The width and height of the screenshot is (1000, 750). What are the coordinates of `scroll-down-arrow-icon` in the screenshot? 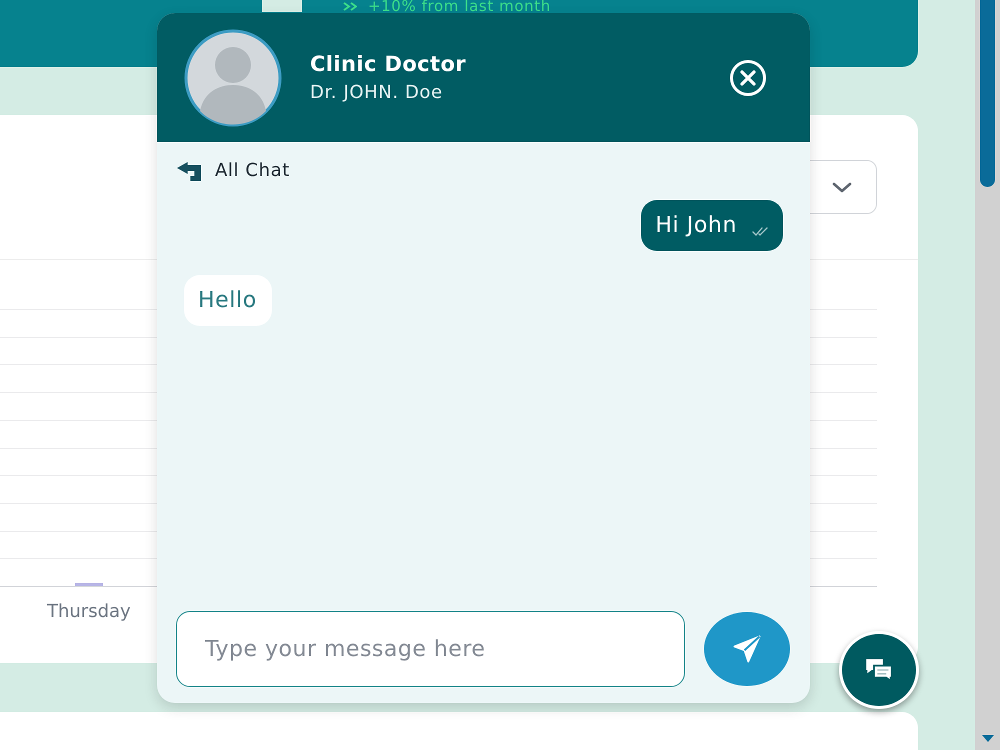 It's located at (988, 738).